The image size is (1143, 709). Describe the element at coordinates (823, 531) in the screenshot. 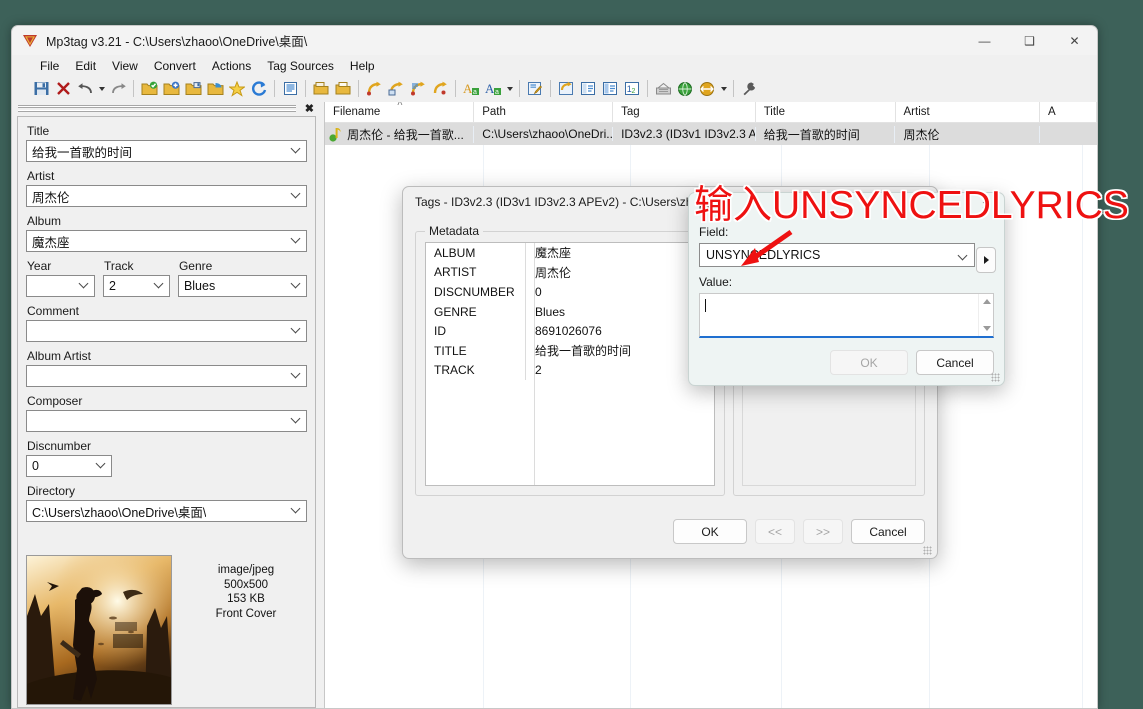

I see `tags-next-button: >>` at that location.